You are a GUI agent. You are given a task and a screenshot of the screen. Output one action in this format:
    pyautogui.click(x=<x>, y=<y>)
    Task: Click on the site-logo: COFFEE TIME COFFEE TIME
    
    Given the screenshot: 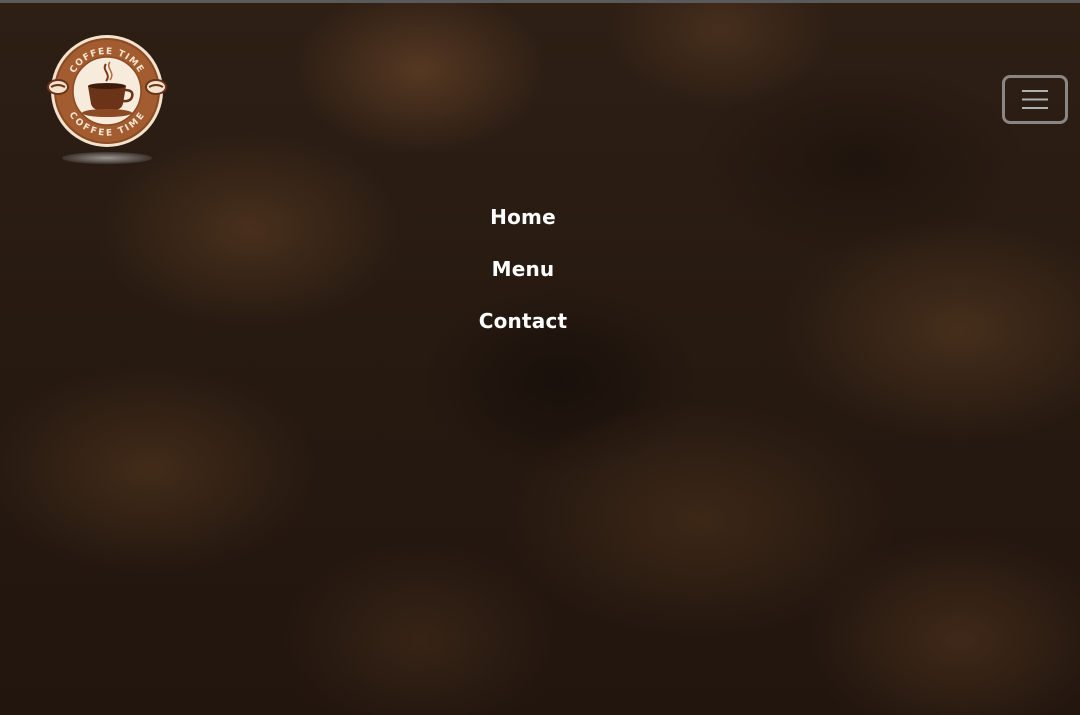 What is the action you would take?
    pyautogui.click(x=107, y=100)
    